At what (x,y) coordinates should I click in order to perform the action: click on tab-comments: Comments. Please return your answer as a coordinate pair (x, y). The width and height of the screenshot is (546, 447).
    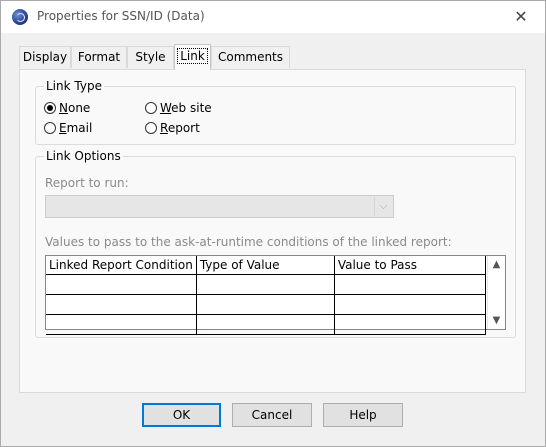
    Looking at the image, I should click on (250, 57).